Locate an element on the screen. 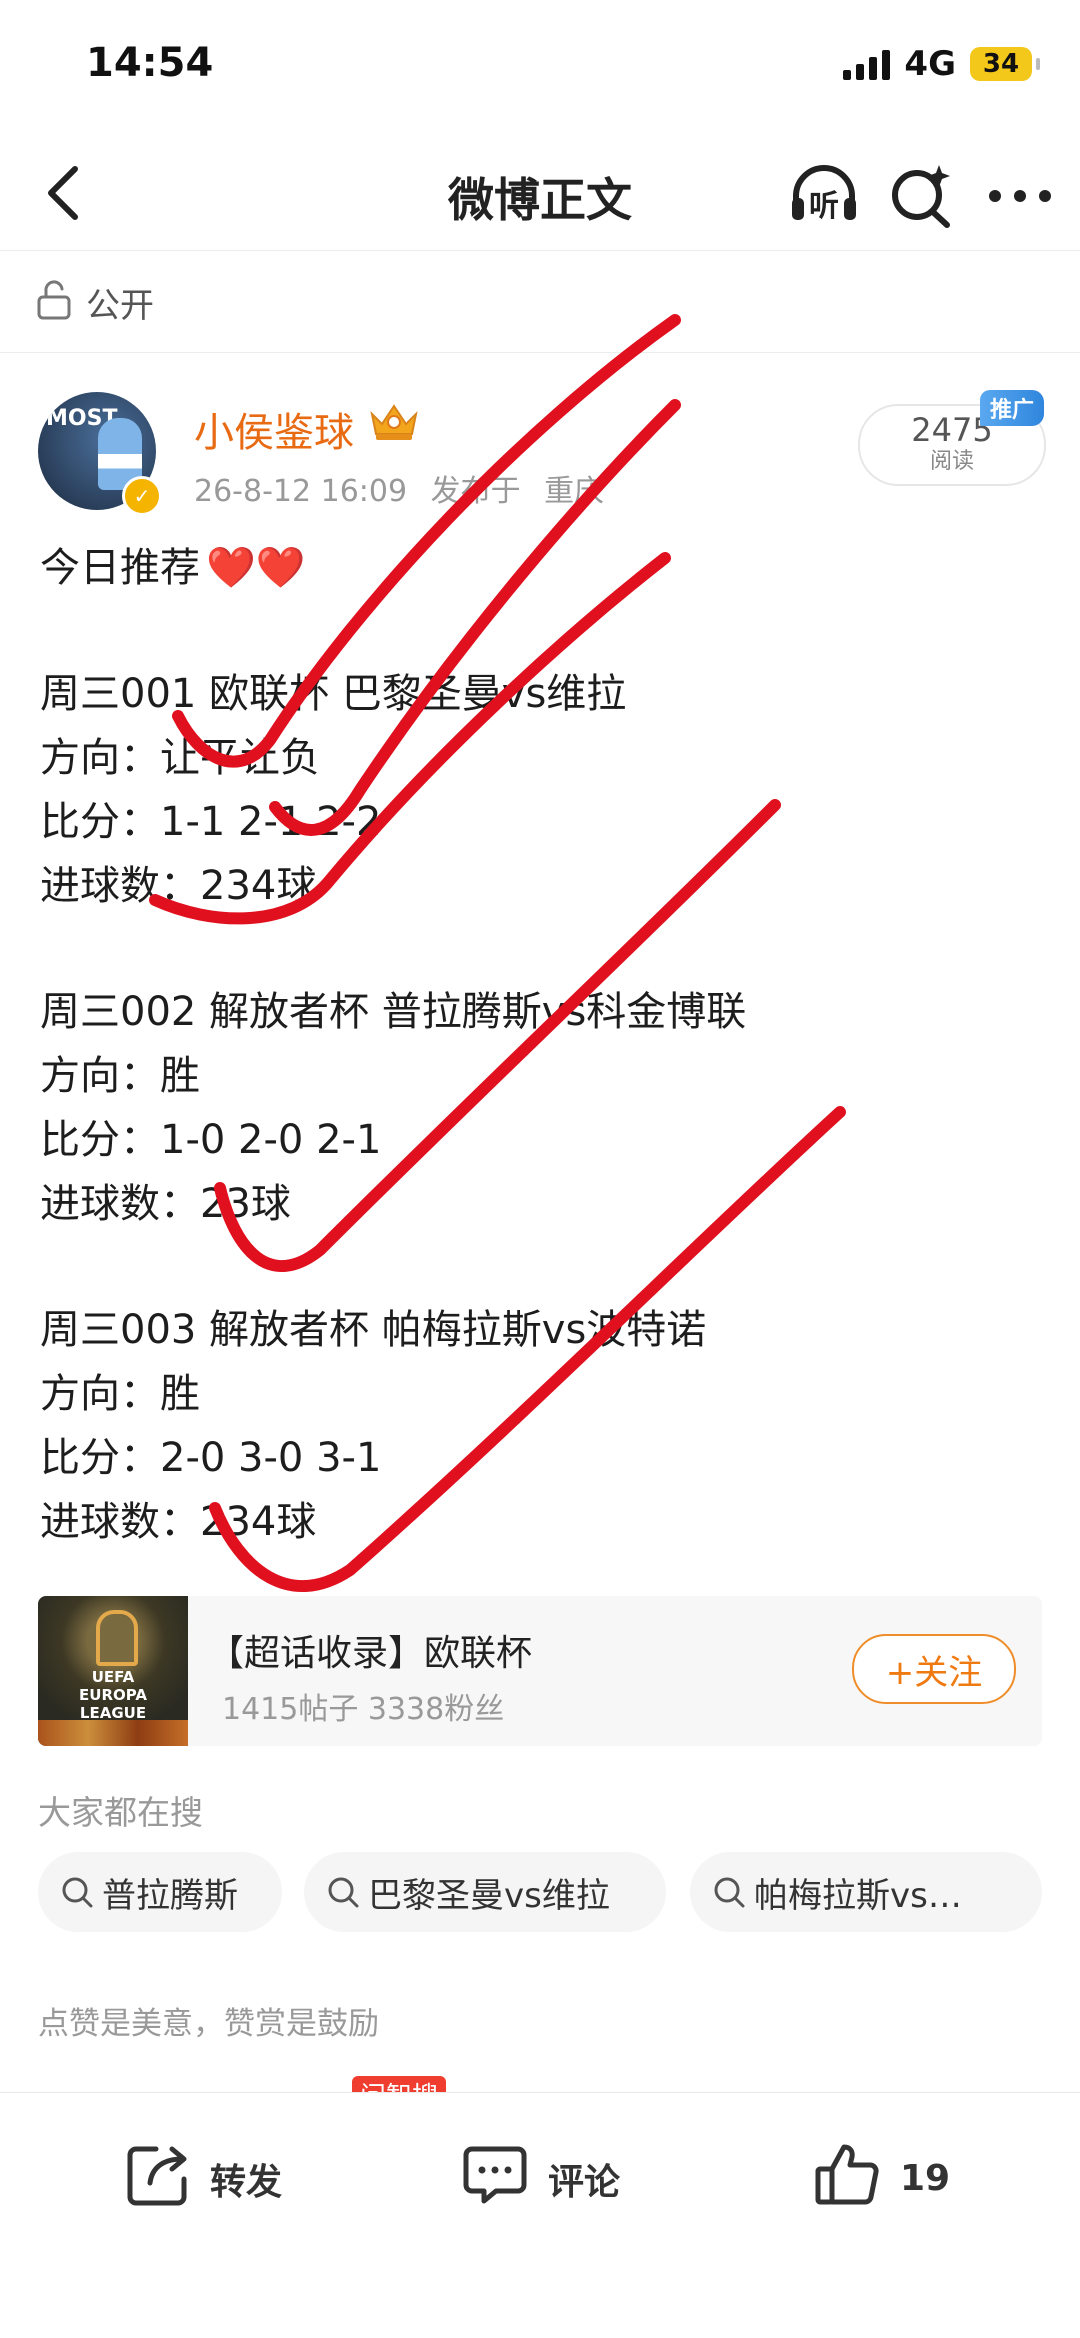 This screenshot has height=2338, width=1080. search-chip-label: 普拉腾斯 is located at coordinates (170, 1895).